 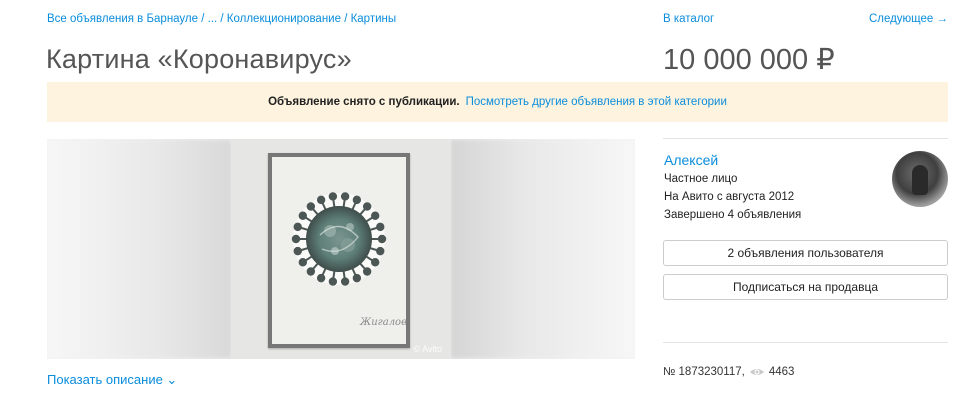 I want to click on subscribe-seller-button: Подписаться на продавца, so click(x=805, y=287).